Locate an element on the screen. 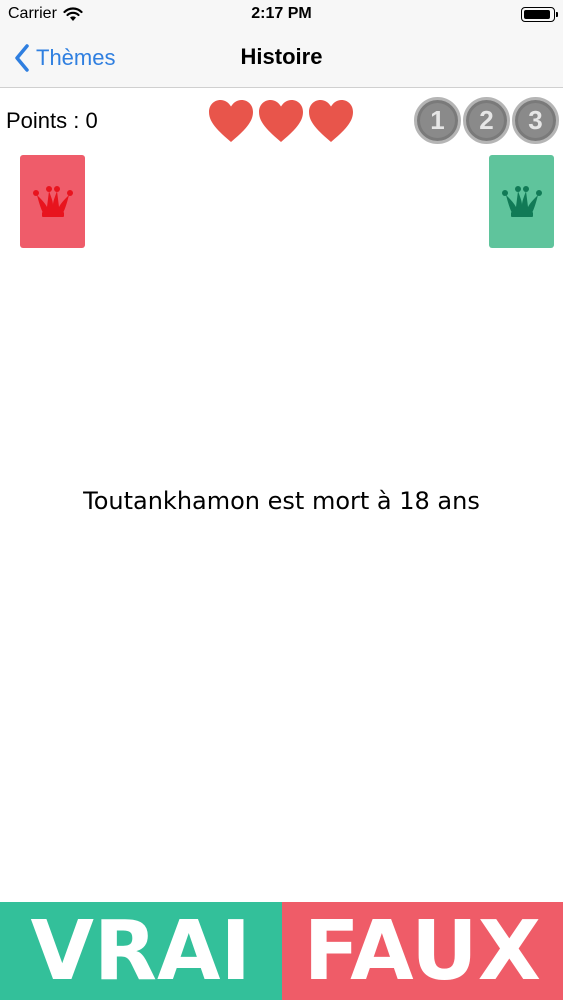 The image size is (563, 1000). level-badge-3: 3 is located at coordinates (535, 120).